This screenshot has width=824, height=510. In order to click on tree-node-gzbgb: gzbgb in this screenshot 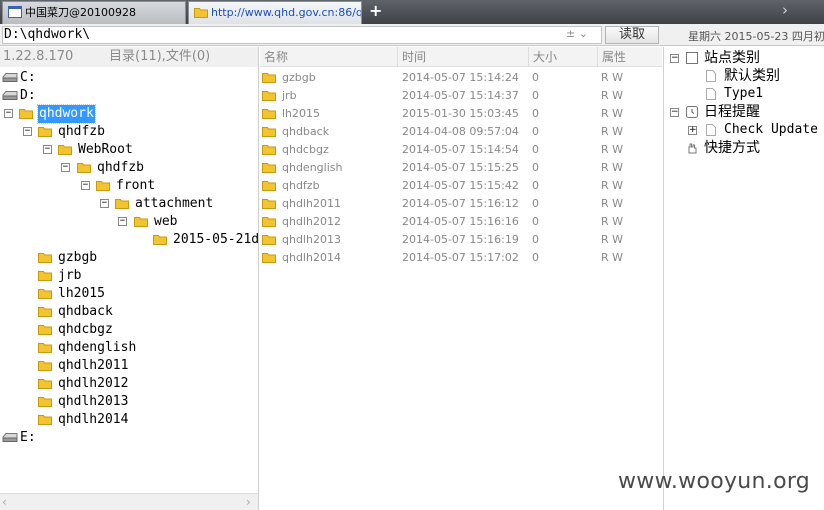, I will do `click(70, 258)`.